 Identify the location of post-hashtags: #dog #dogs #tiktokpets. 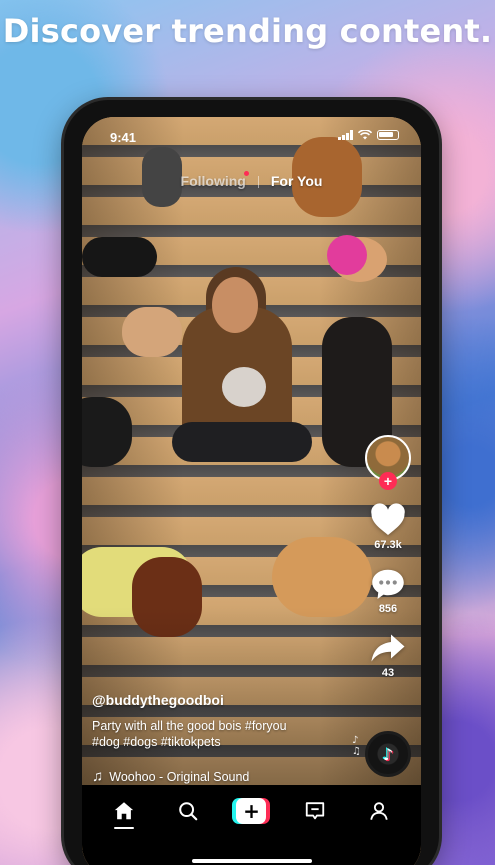
(217, 742).